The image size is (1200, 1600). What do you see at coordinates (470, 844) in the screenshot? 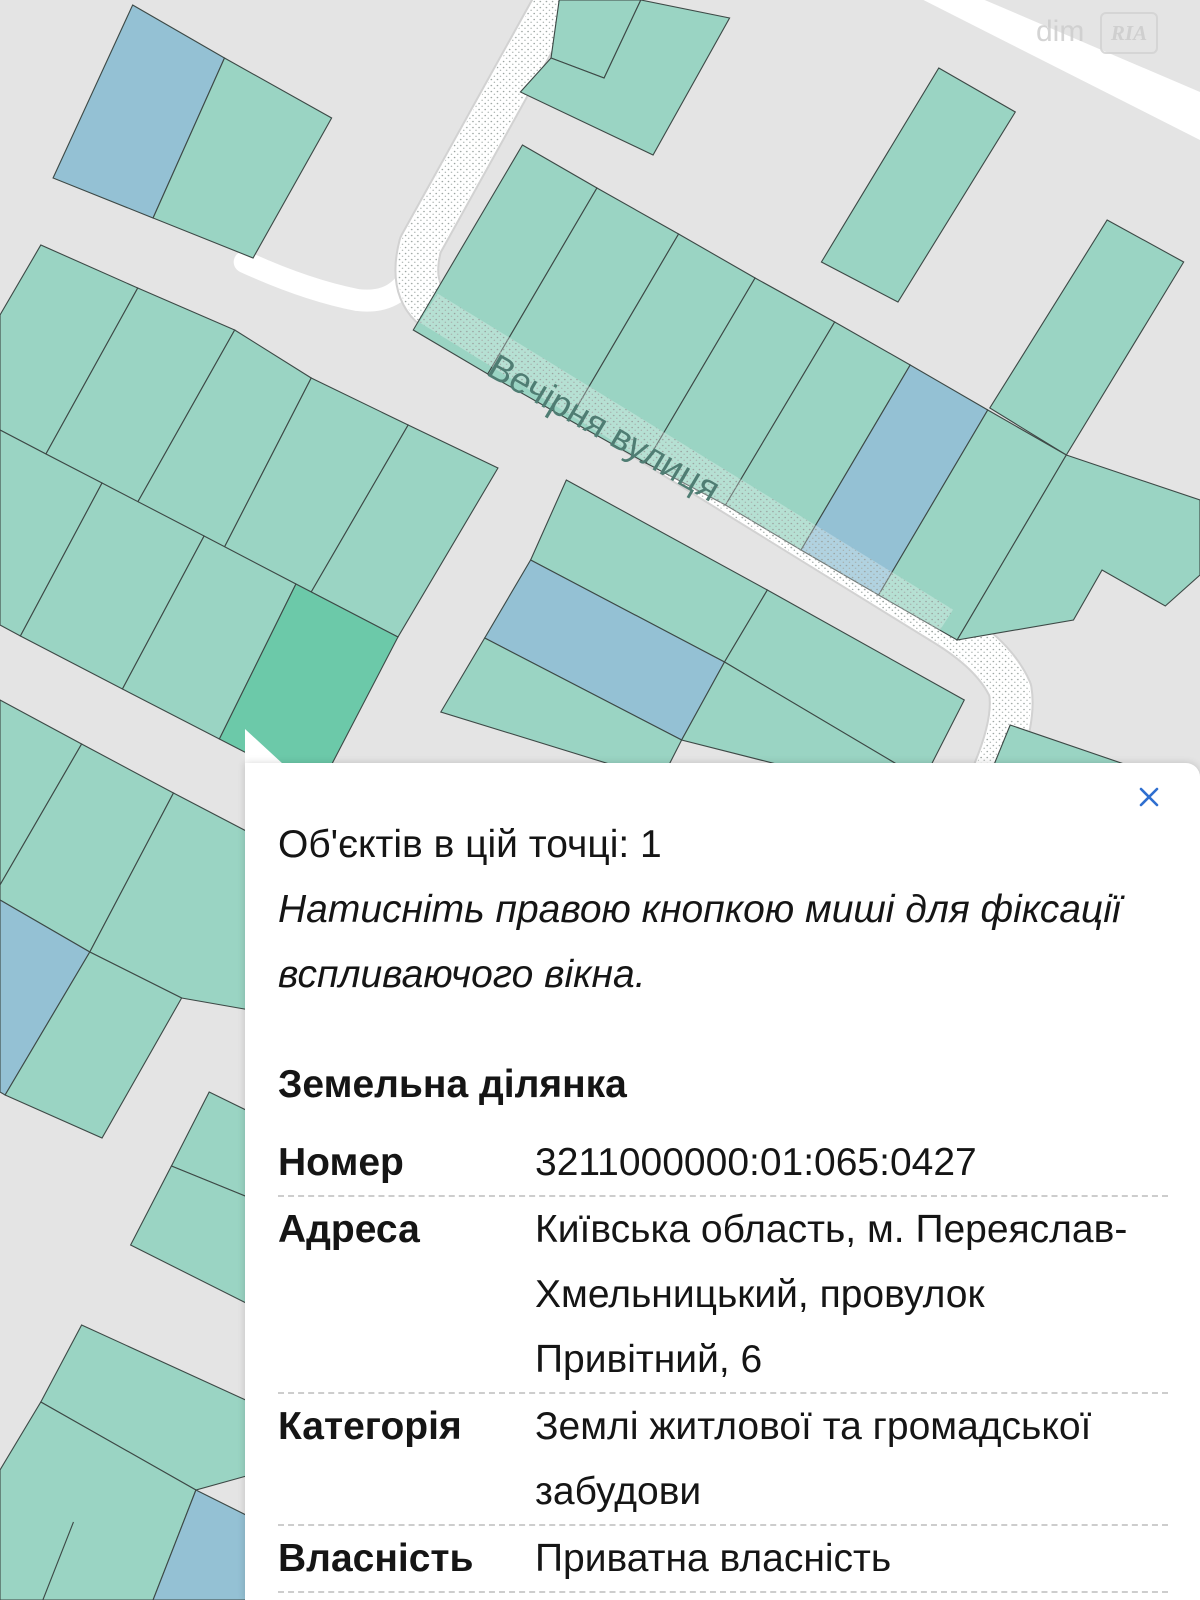
I see `objects-count-text: Об'єктів в цій точці: 1` at bounding box center [470, 844].